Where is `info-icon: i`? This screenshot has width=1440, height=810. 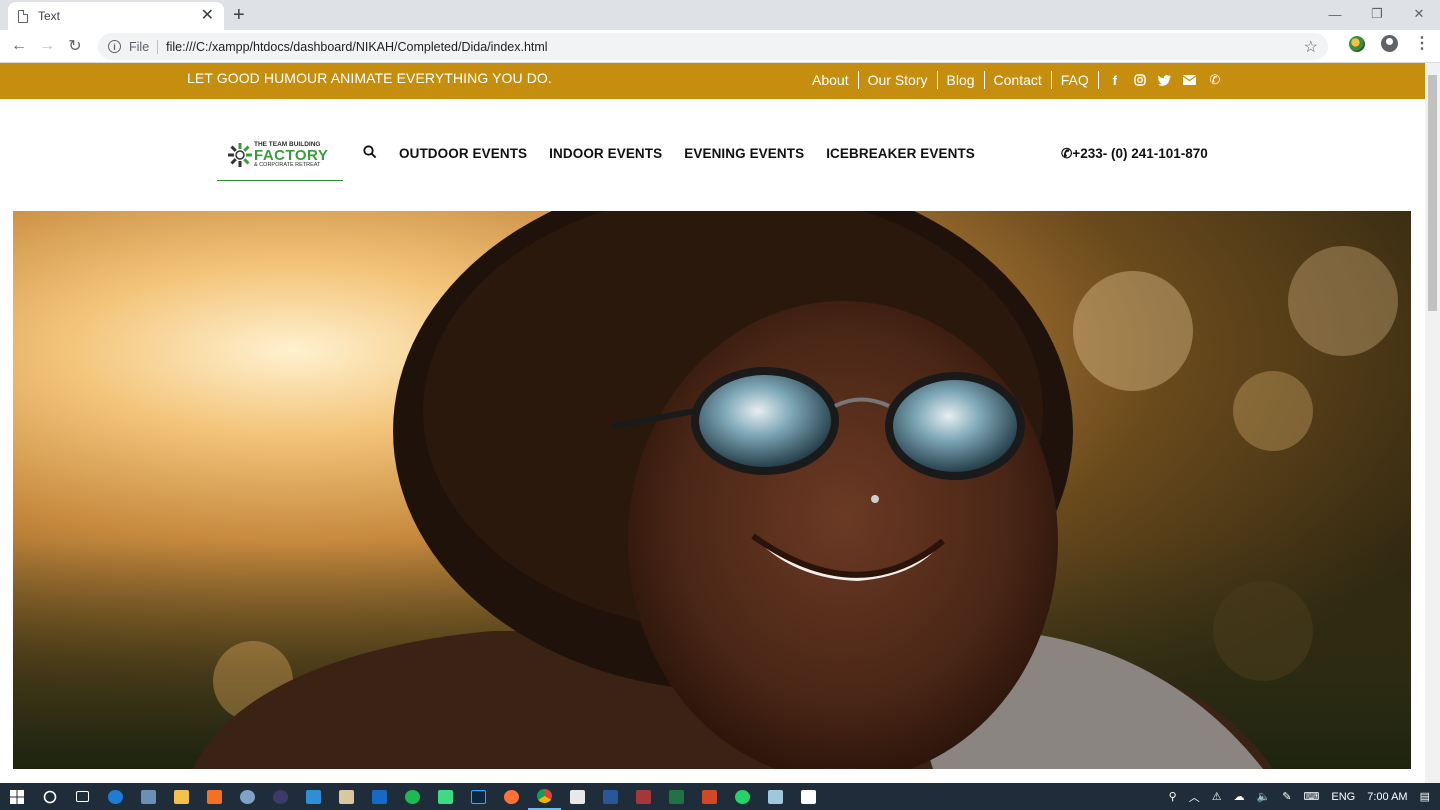 info-icon: i is located at coordinates (114, 46).